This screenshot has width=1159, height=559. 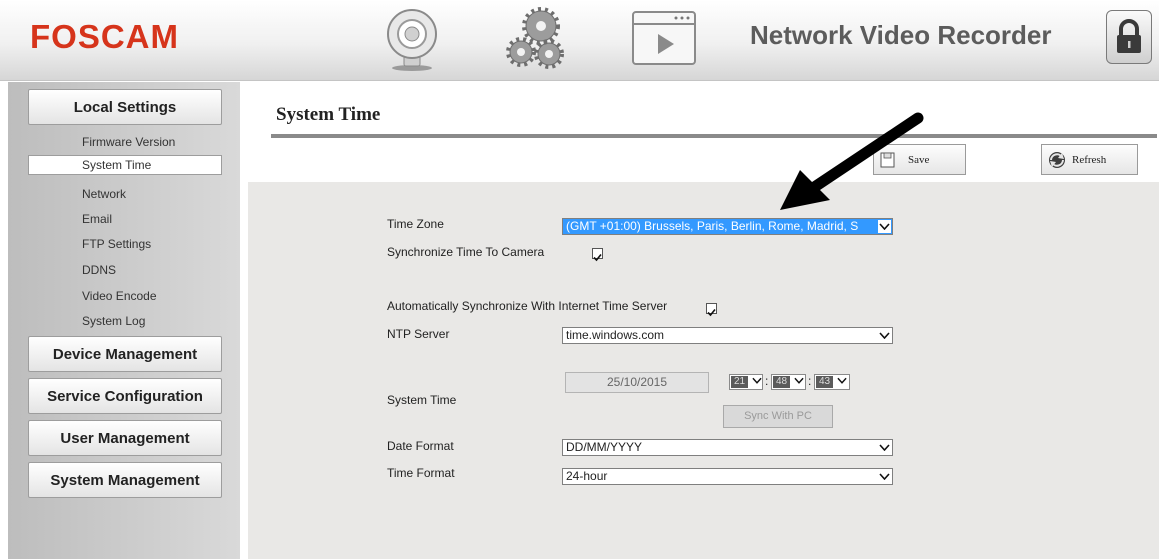 What do you see at coordinates (740, 382) in the screenshot?
I see `hour-value: 21` at bounding box center [740, 382].